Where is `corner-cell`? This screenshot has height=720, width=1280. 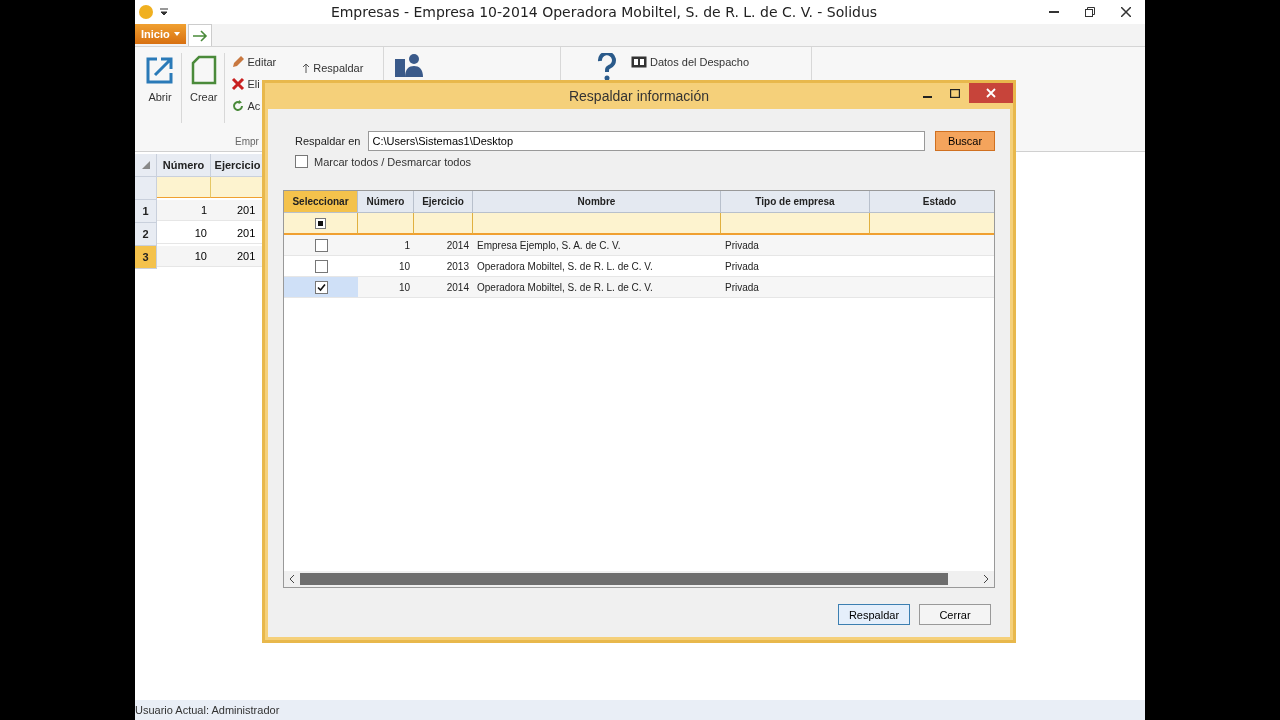
corner-cell is located at coordinates (146, 165).